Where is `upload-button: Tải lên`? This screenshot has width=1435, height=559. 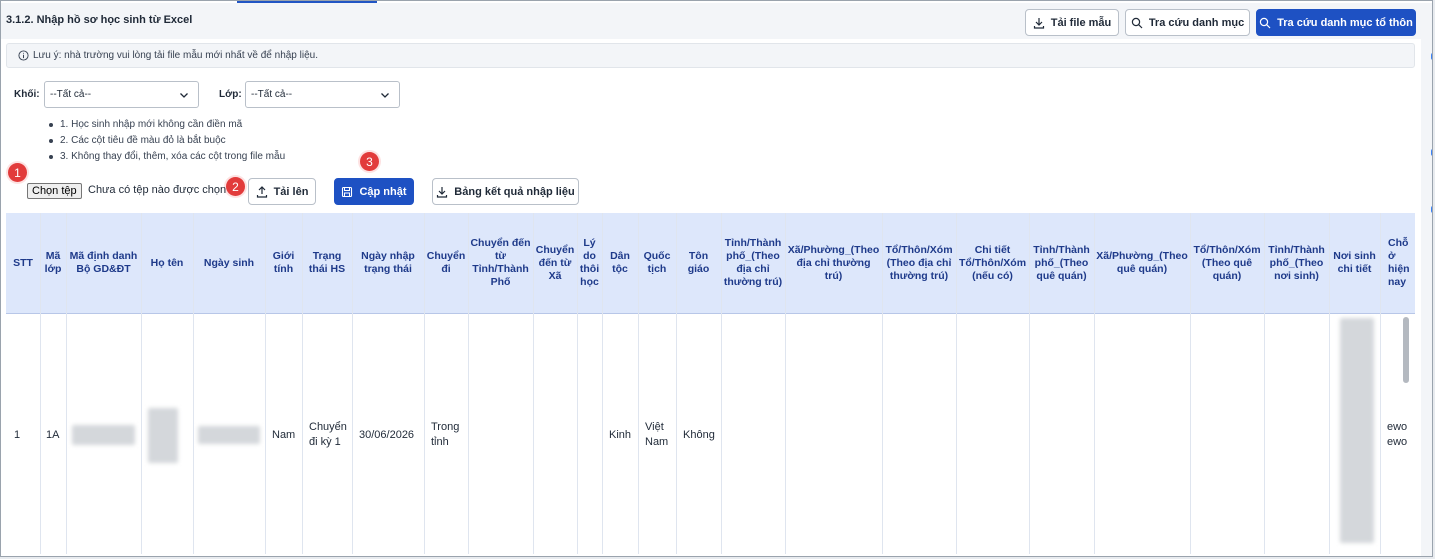 upload-button: Tải lên is located at coordinates (282, 191).